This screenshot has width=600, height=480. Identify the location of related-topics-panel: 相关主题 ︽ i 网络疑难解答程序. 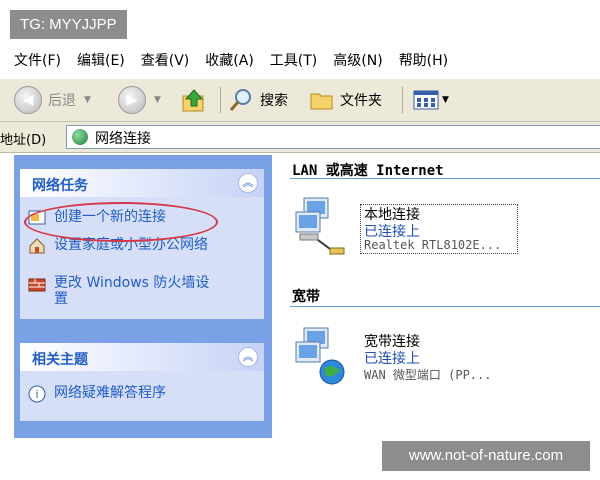
(142, 382).